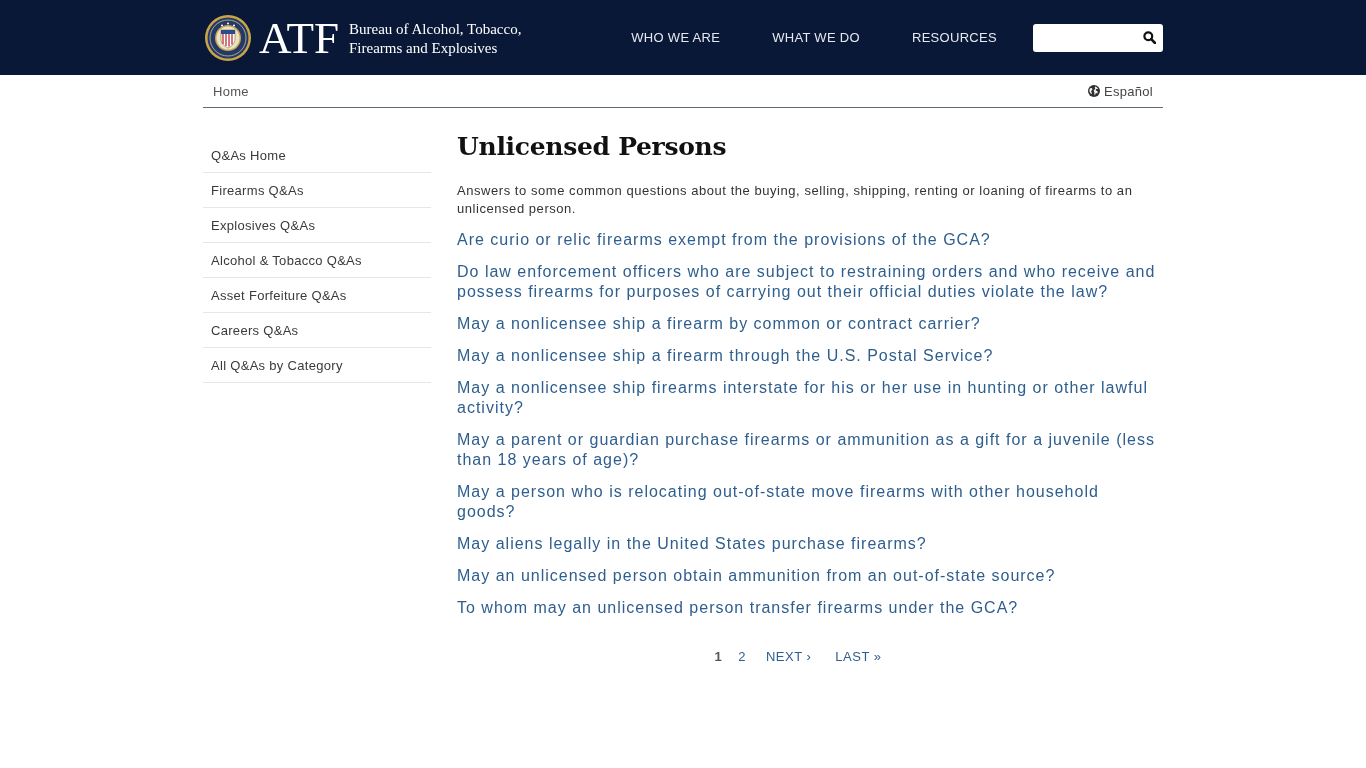  Describe the element at coordinates (317, 225) in the screenshot. I see `sidebar-link: Explosives Q&As` at that location.